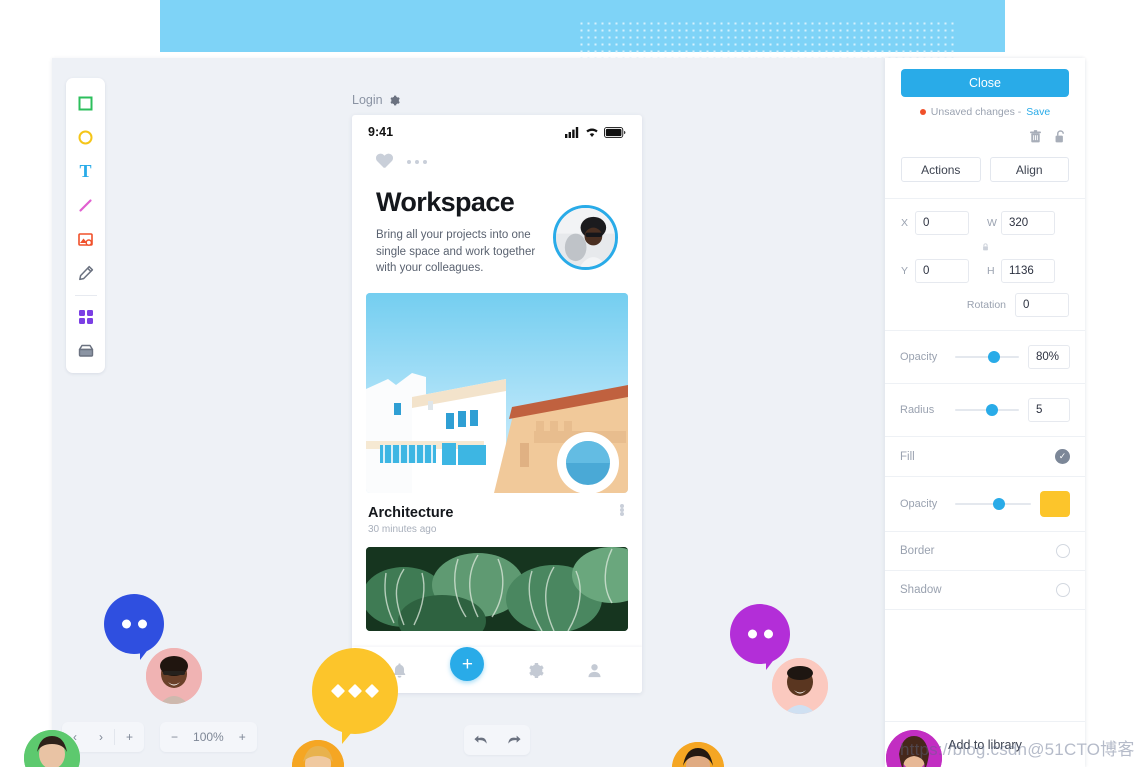 The image size is (1137, 767). I want to click on rotation-row: Rotation 0, so click(985, 305).